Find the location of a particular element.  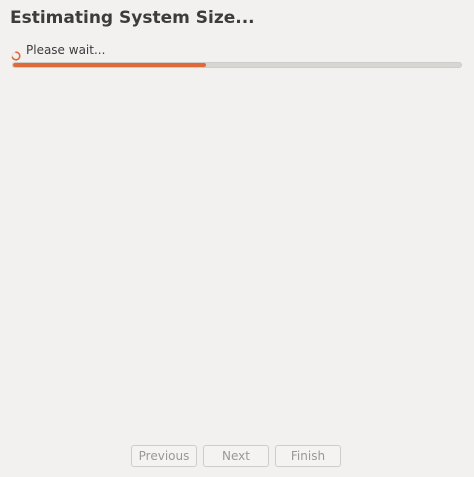

button-row: Previous Next Finish is located at coordinates (236, 456).